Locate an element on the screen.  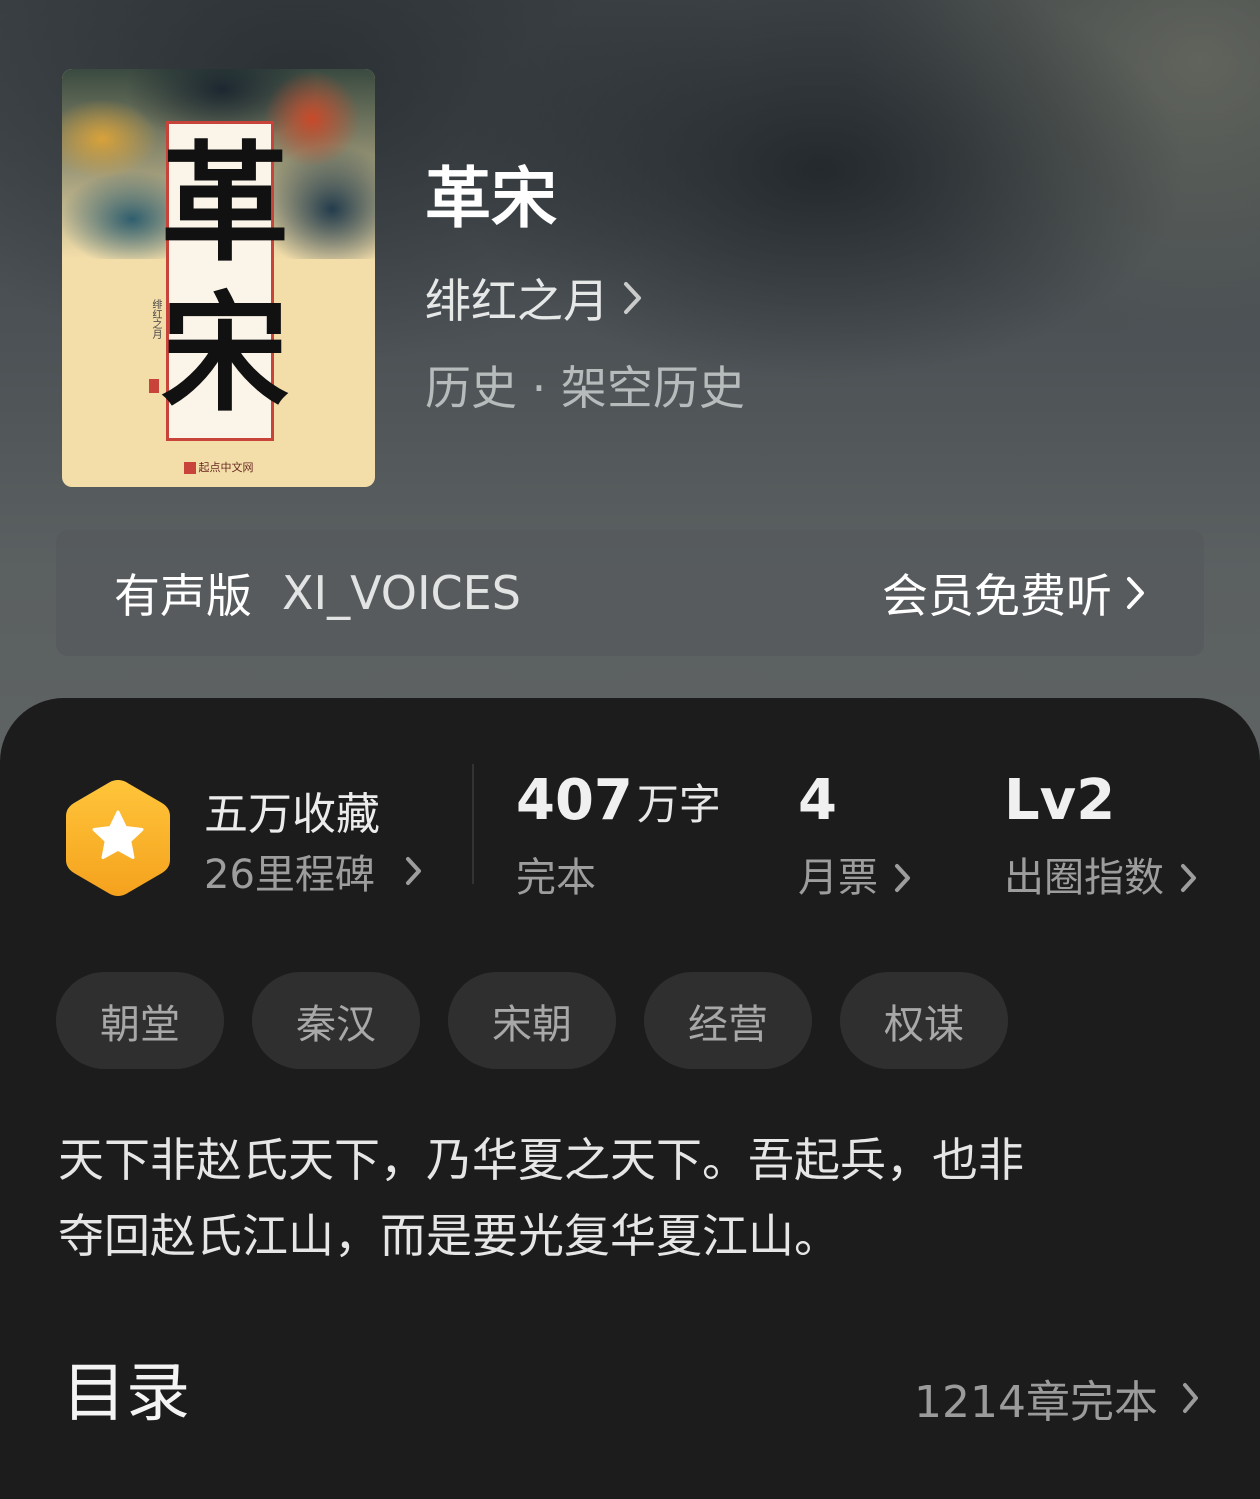
table-of-contents-link: 1214章完本 is located at coordinates (1057, 1398).